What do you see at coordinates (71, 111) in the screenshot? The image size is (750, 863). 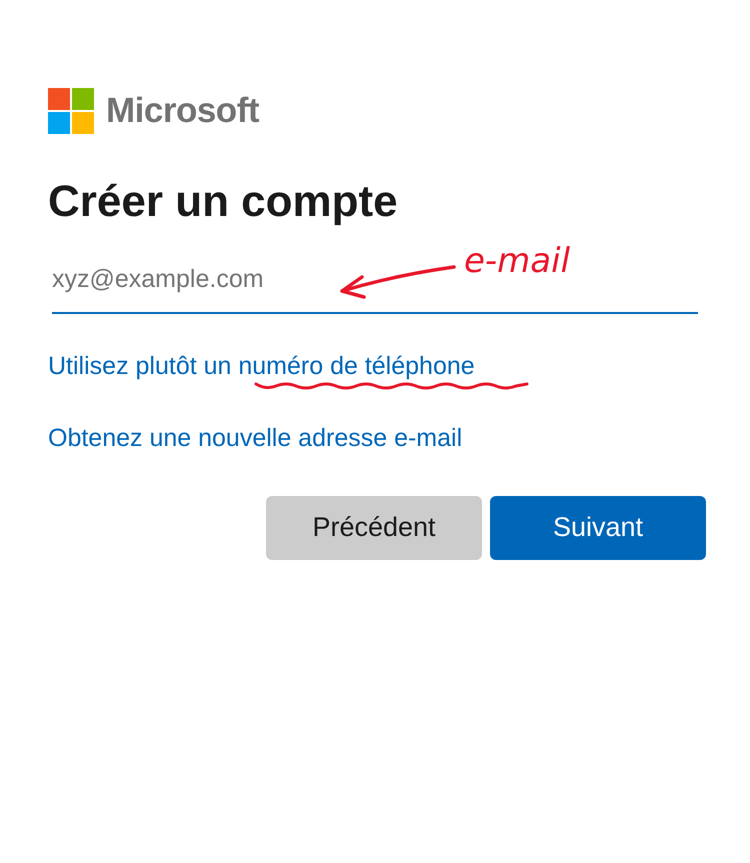 I see `logo-icon` at bounding box center [71, 111].